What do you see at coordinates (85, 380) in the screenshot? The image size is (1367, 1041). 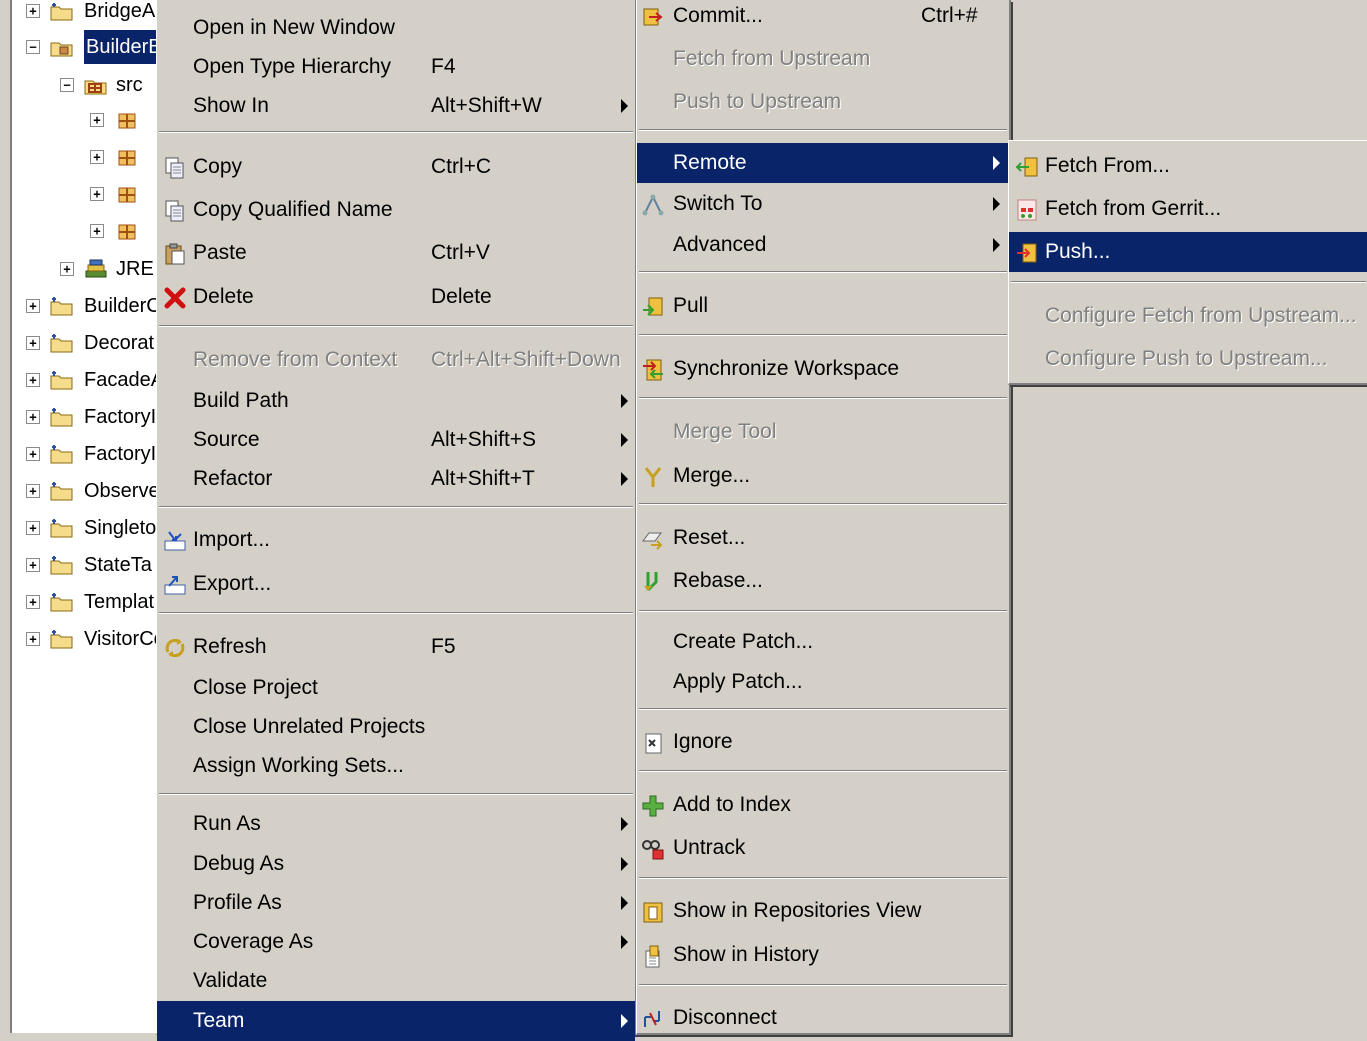 I see `tree-item-project: FacadeA` at bounding box center [85, 380].